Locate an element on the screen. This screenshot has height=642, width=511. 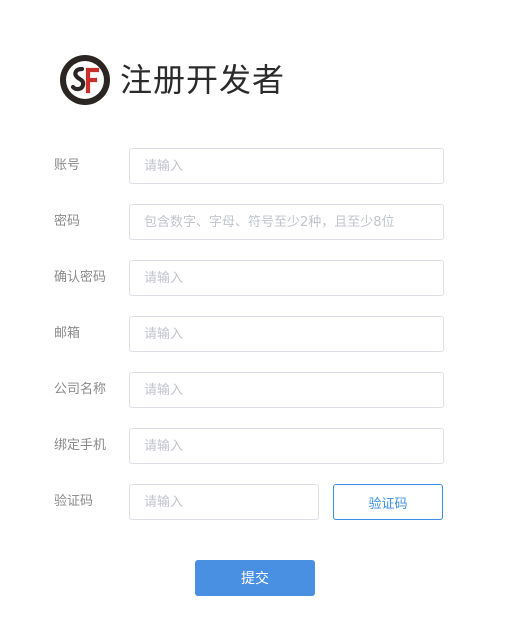
submit-button: 提交 is located at coordinates (255, 578).